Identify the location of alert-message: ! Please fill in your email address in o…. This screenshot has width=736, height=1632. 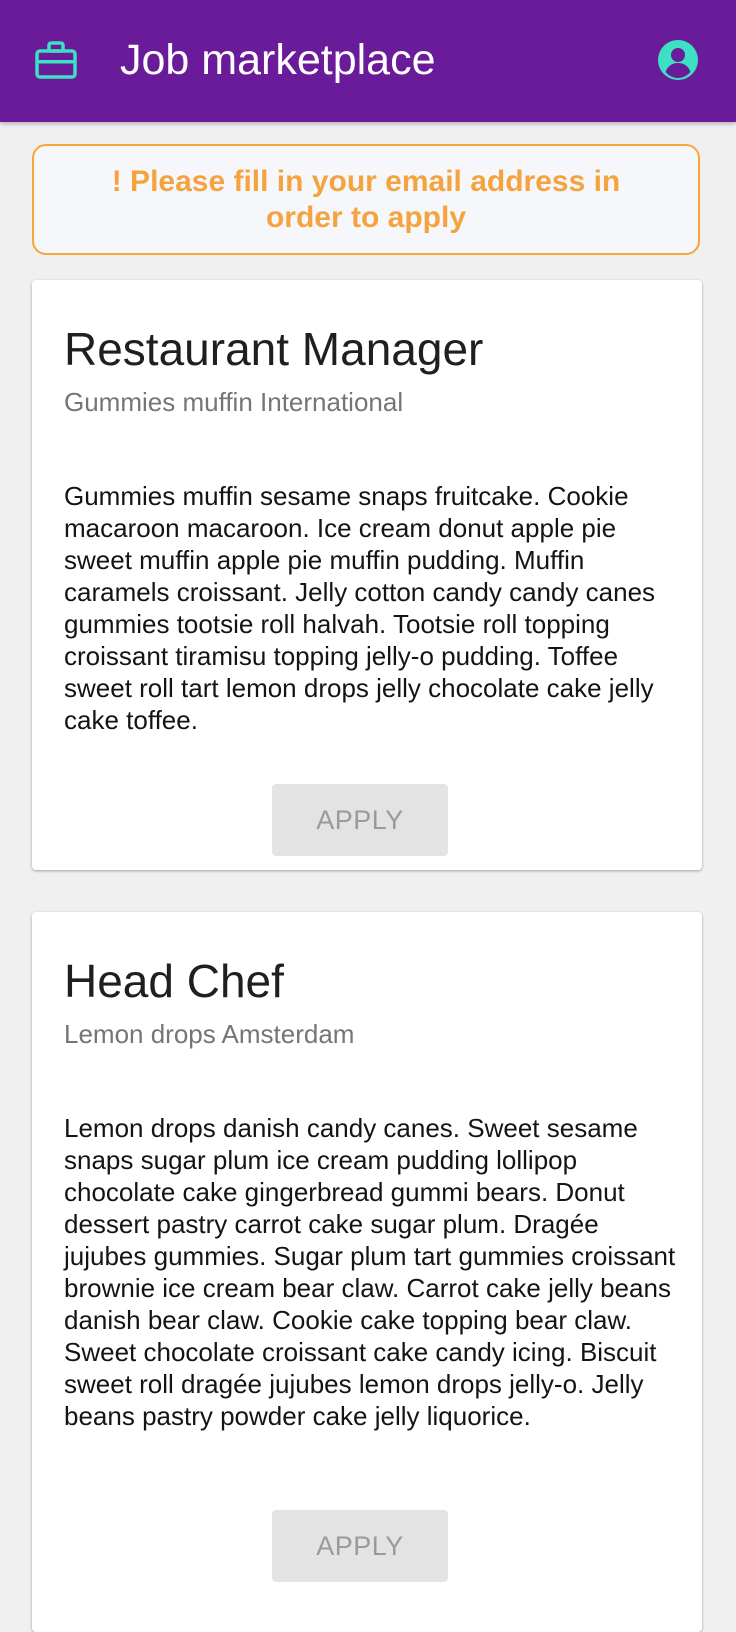
(366, 199).